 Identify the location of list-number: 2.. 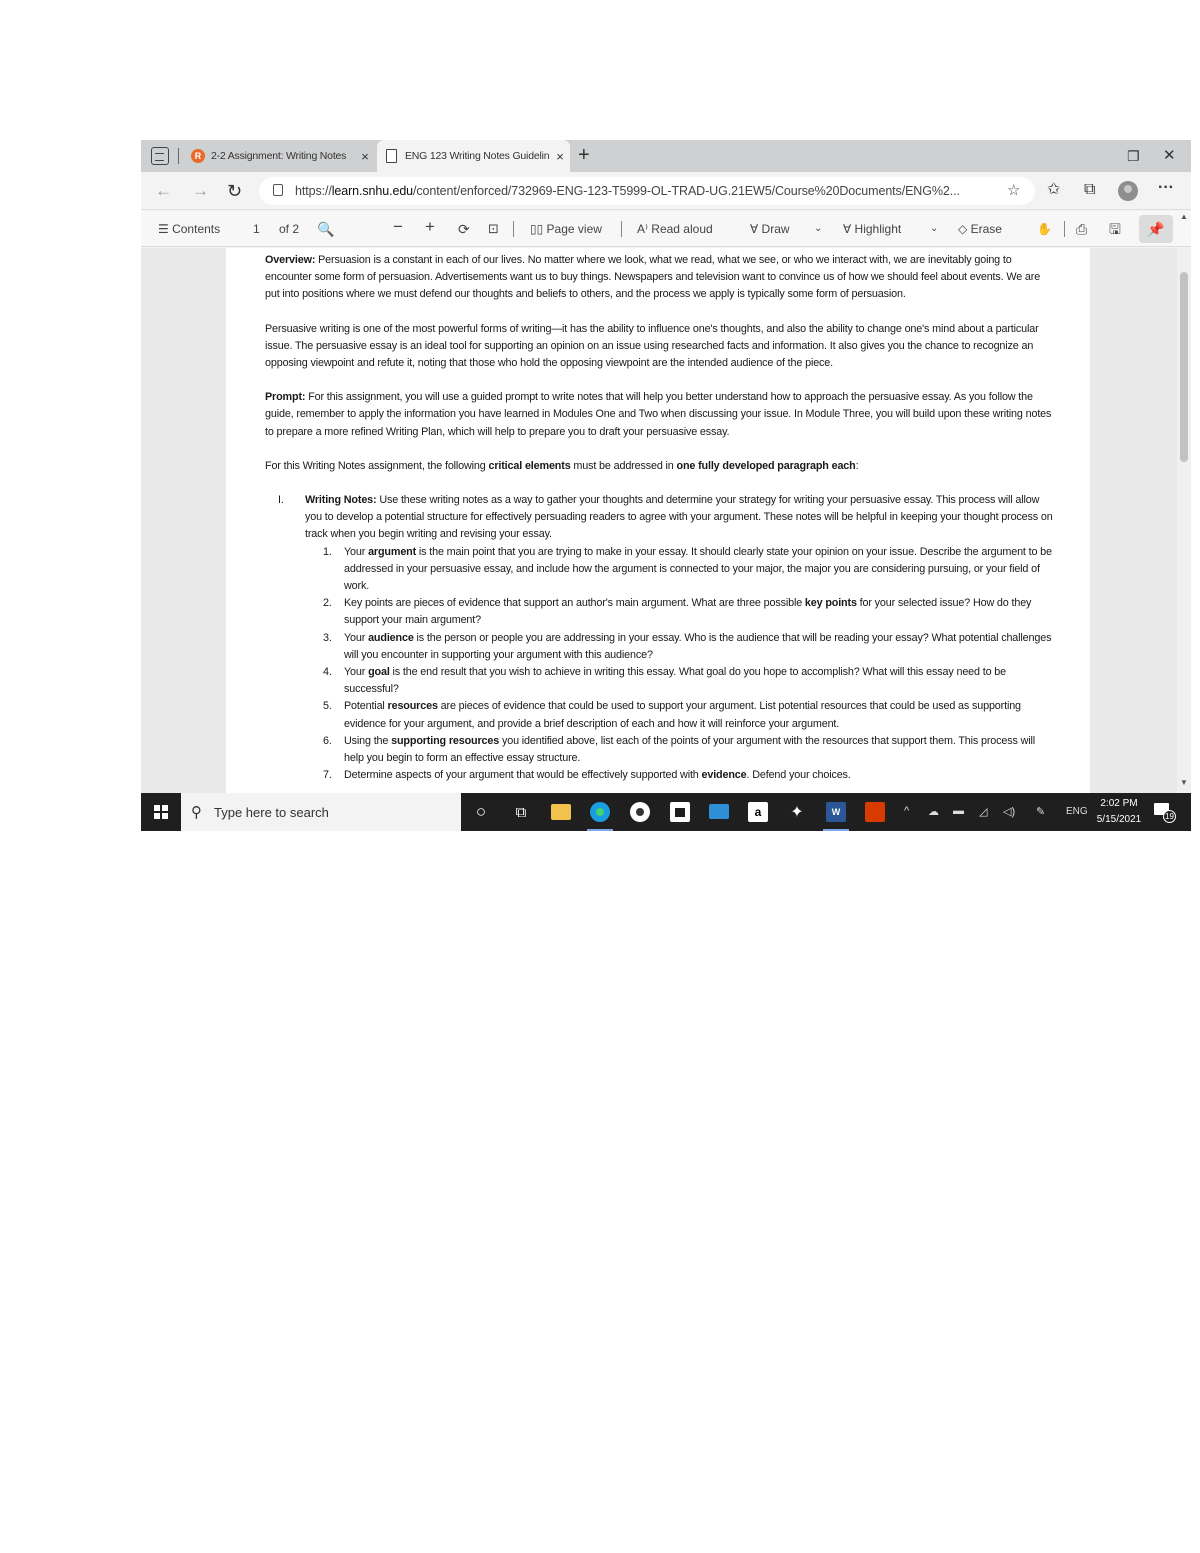
(327, 603).